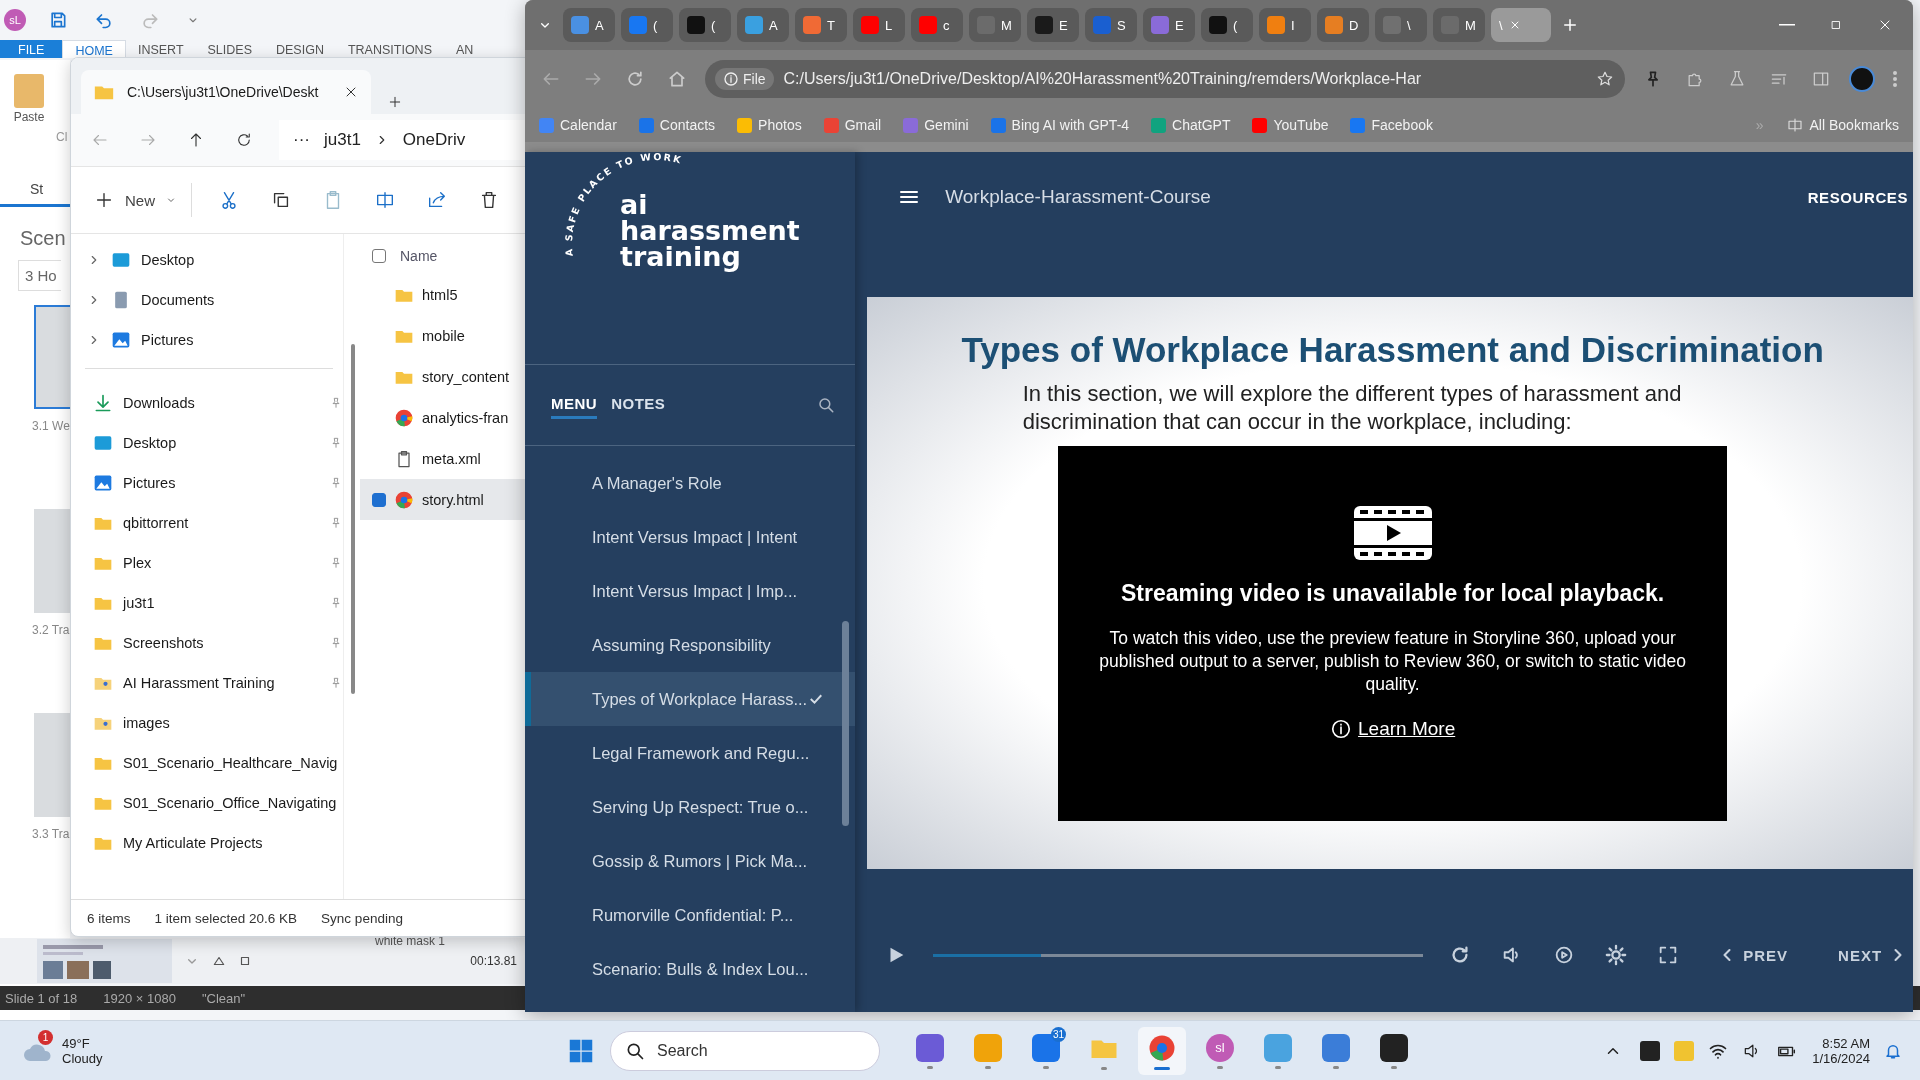 Image resolution: width=1920 pixels, height=1080 pixels. Describe the element at coordinates (207, 683) in the screenshot. I see `nav-item: AI Harassment Training` at that location.